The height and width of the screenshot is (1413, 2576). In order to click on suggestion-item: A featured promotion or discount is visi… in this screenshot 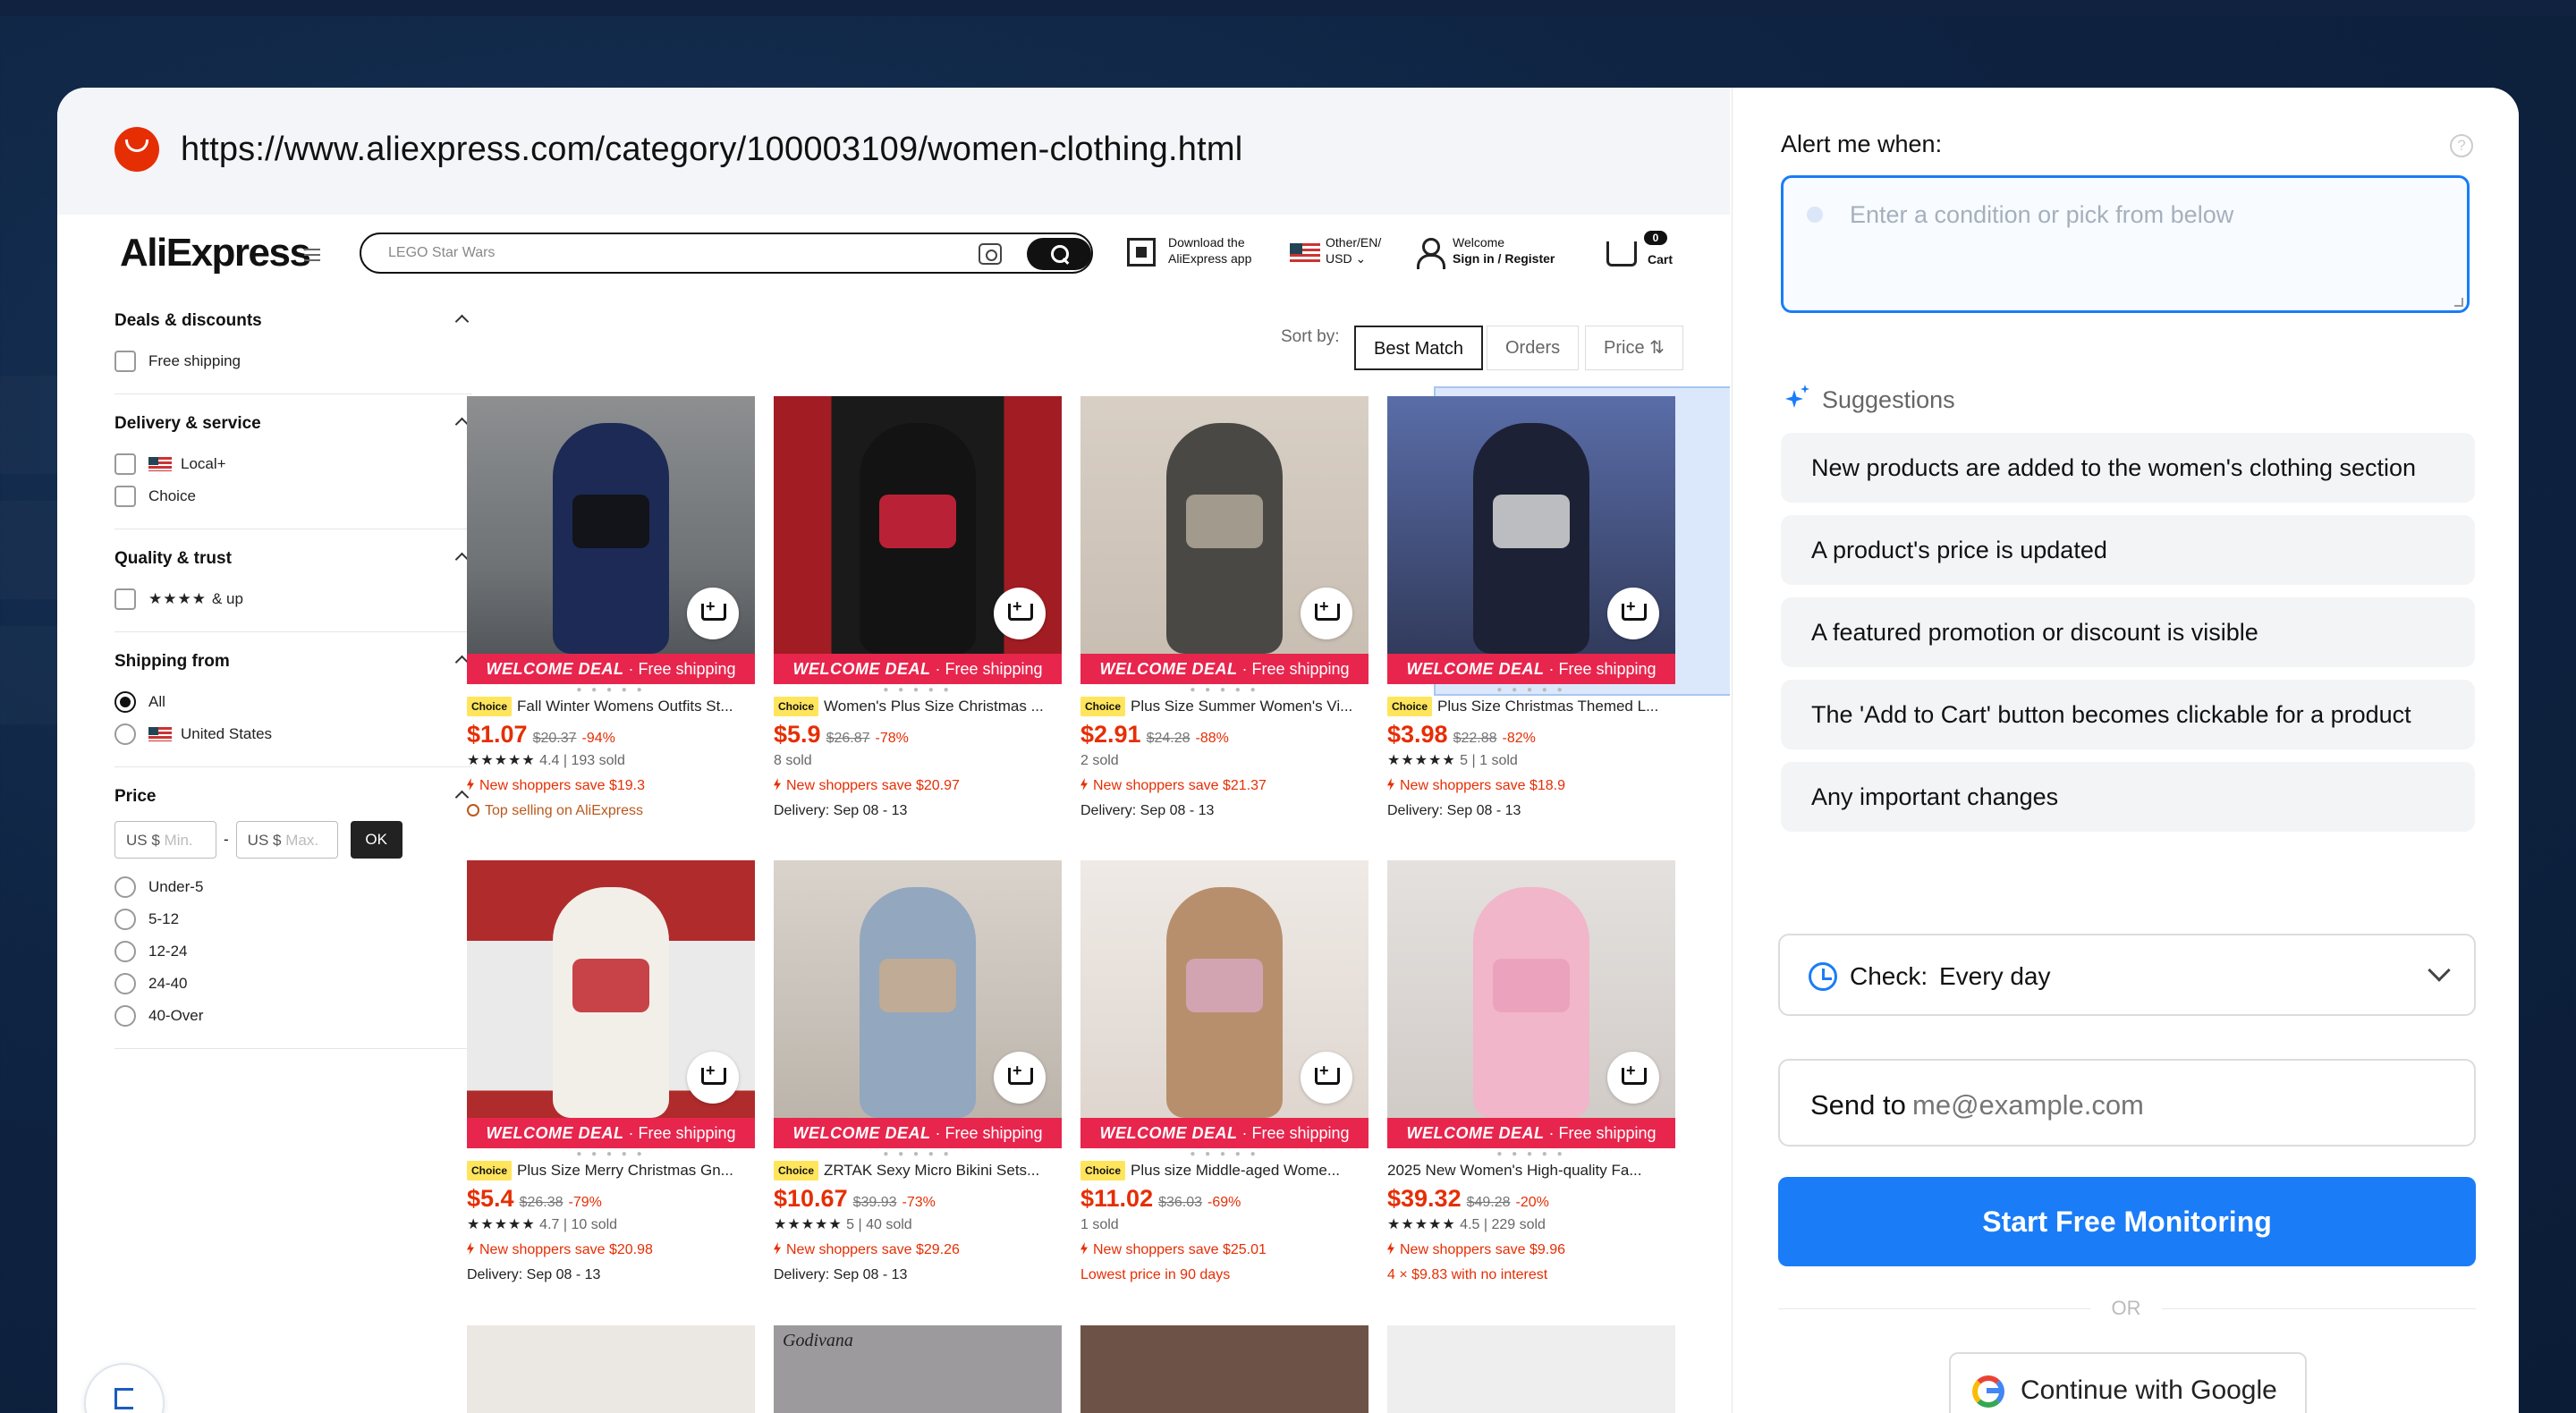, I will do `click(2128, 632)`.